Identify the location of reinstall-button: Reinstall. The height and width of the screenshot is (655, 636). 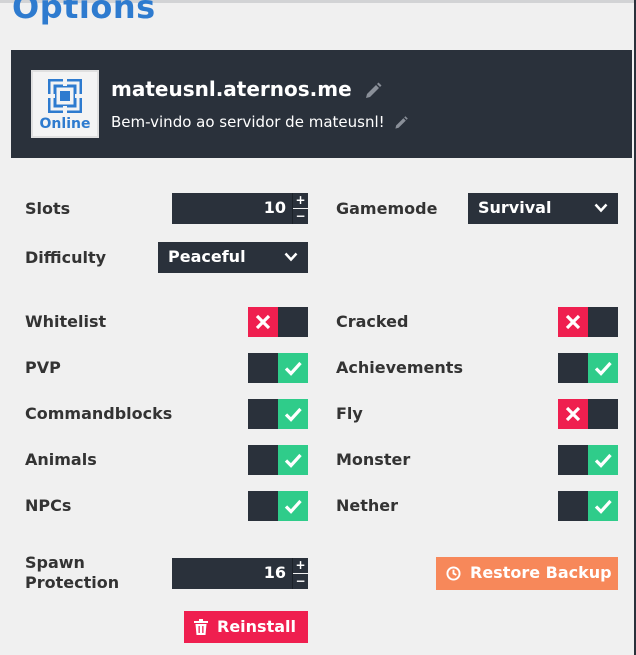
(246, 627).